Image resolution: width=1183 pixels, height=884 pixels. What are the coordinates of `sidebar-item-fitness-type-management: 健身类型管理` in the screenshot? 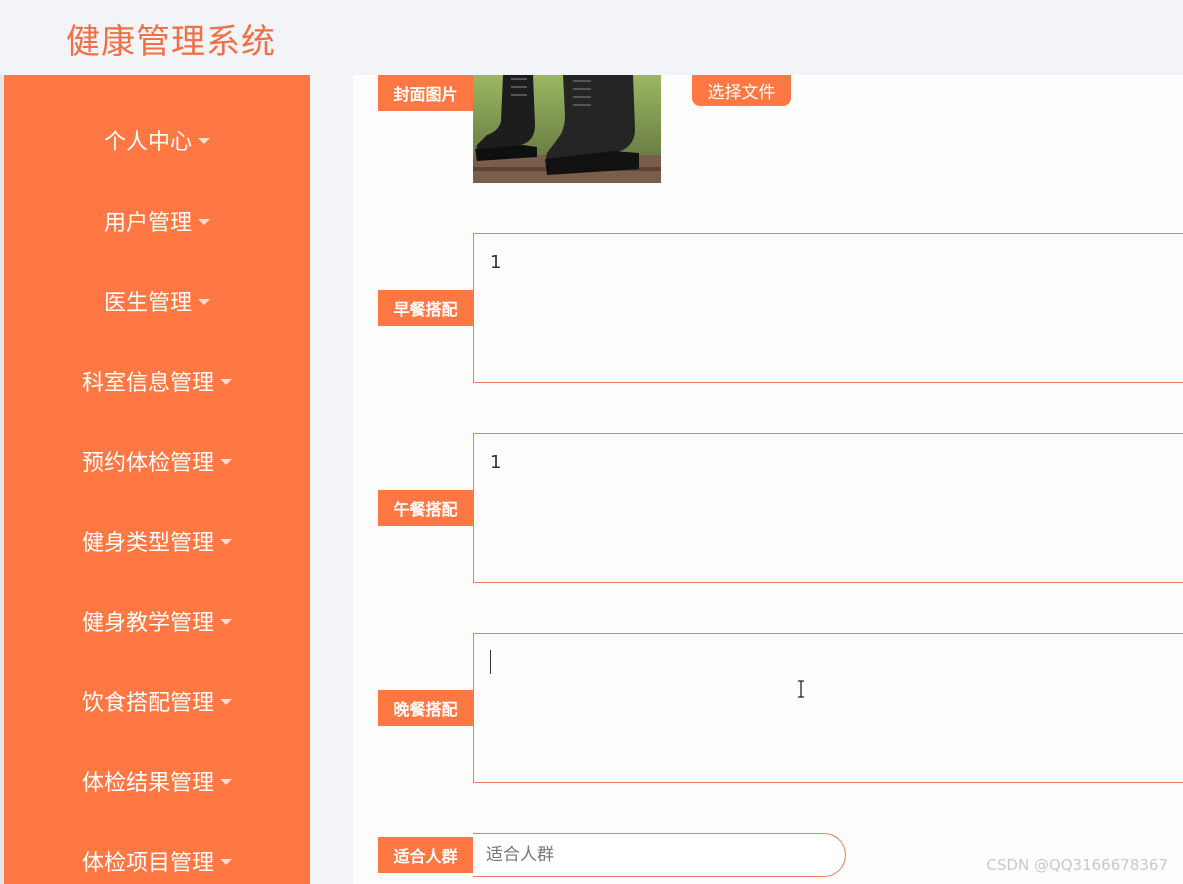 It's located at (157, 541).